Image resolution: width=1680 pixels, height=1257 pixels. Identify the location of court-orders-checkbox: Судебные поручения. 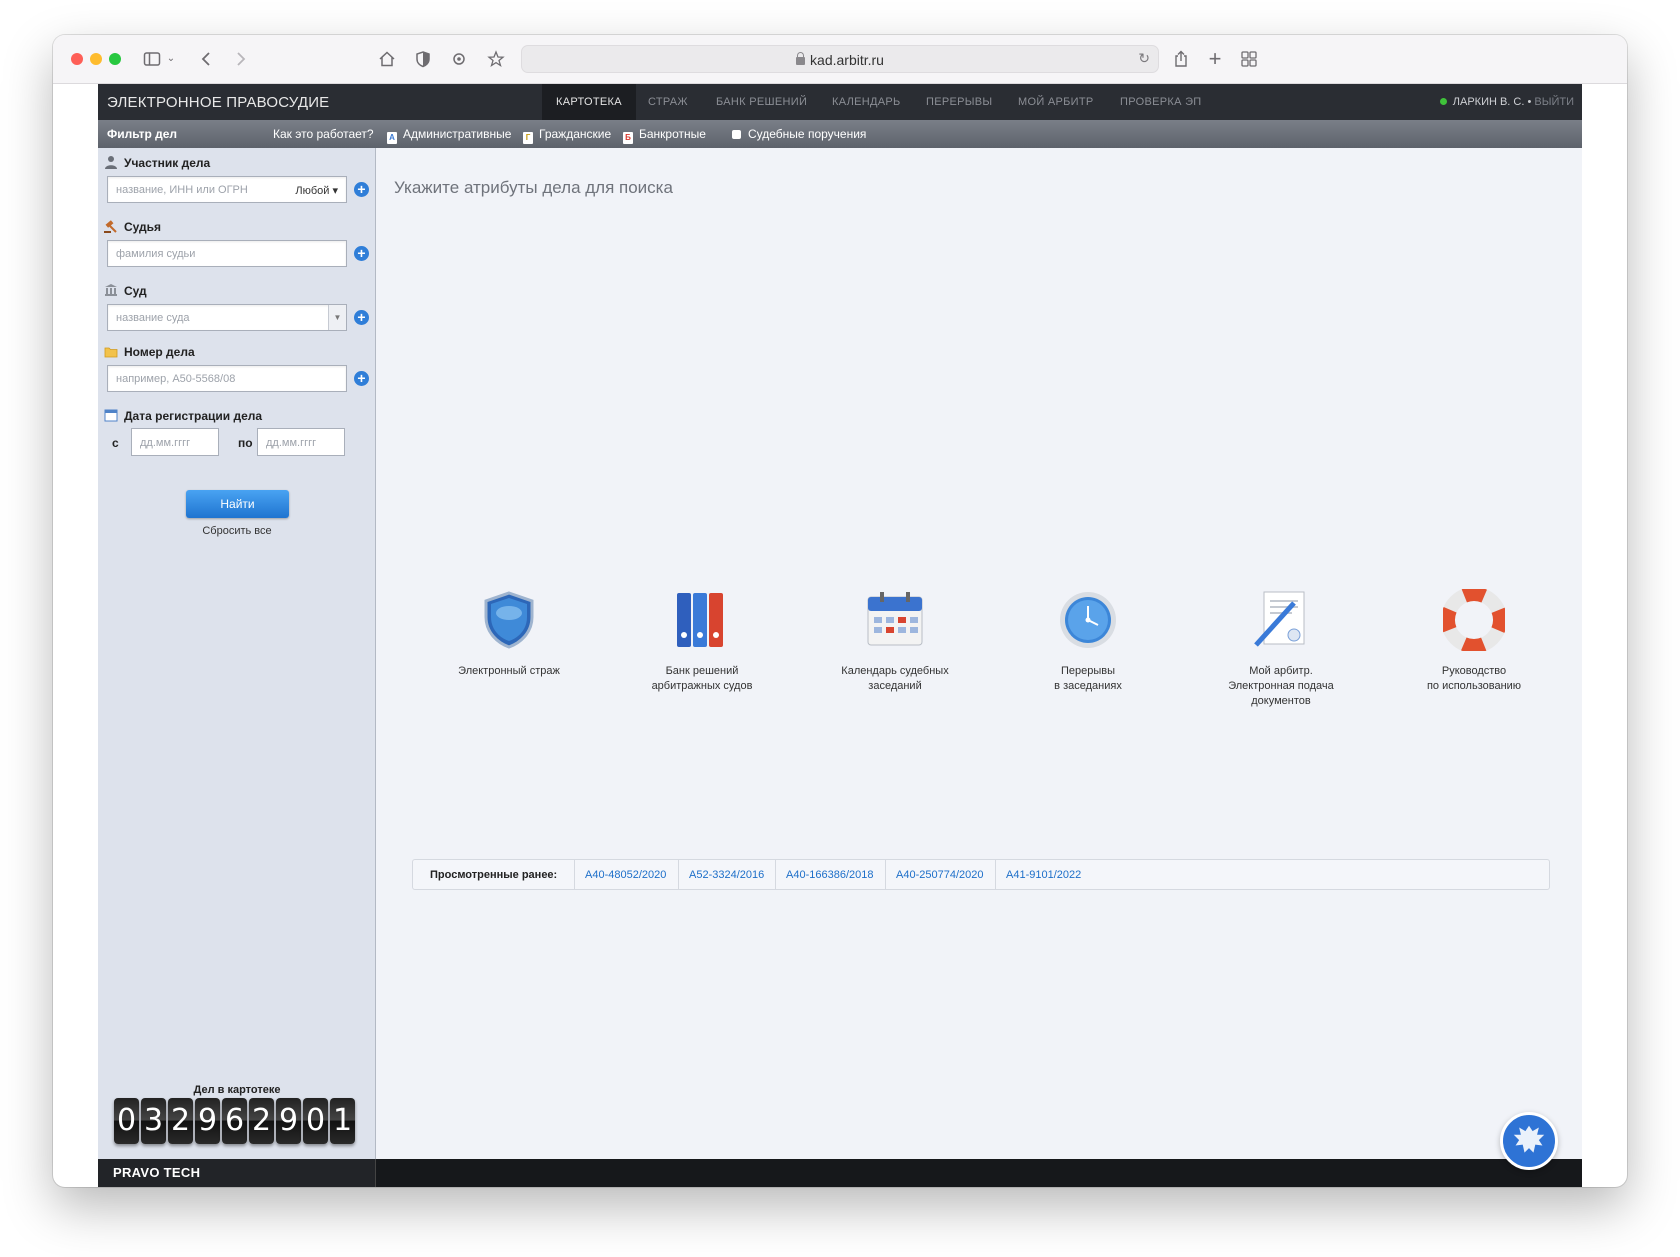
(799, 134).